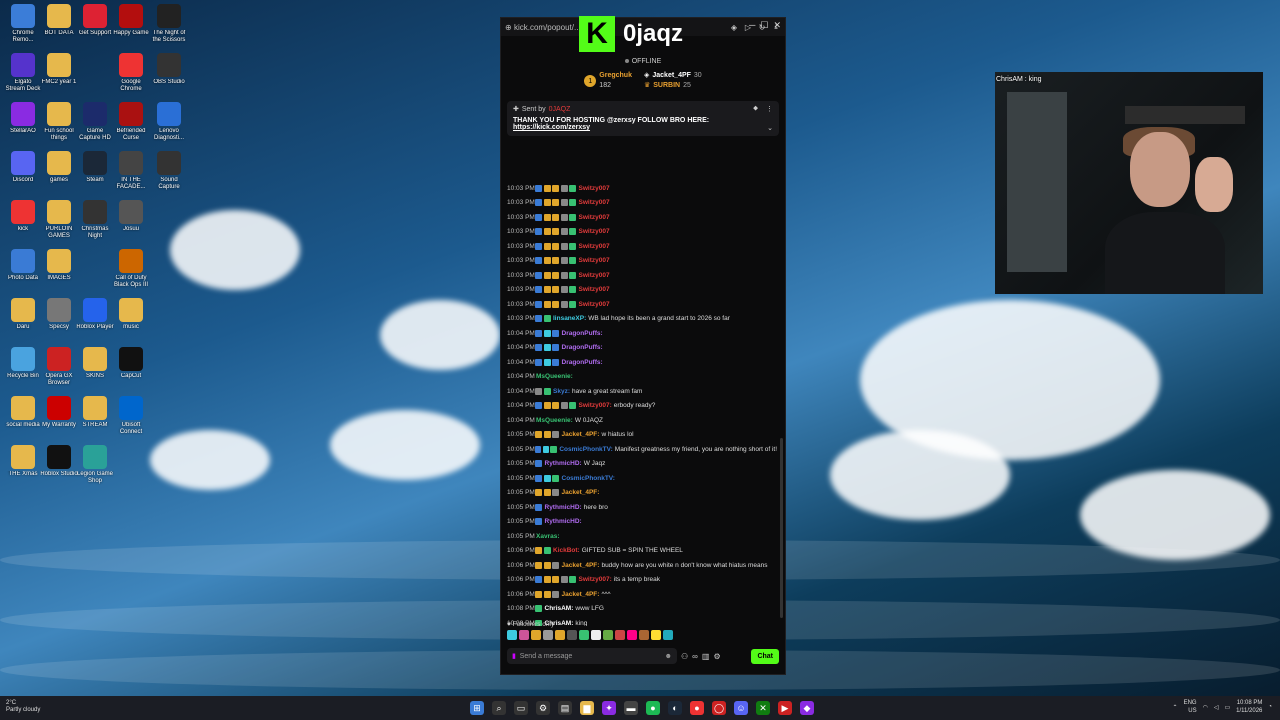 The height and width of the screenshot is (720, 1280). I want to click on chat-message: 10:04 PM MsQueenie: W 0JAQZ, so click(642, 420).